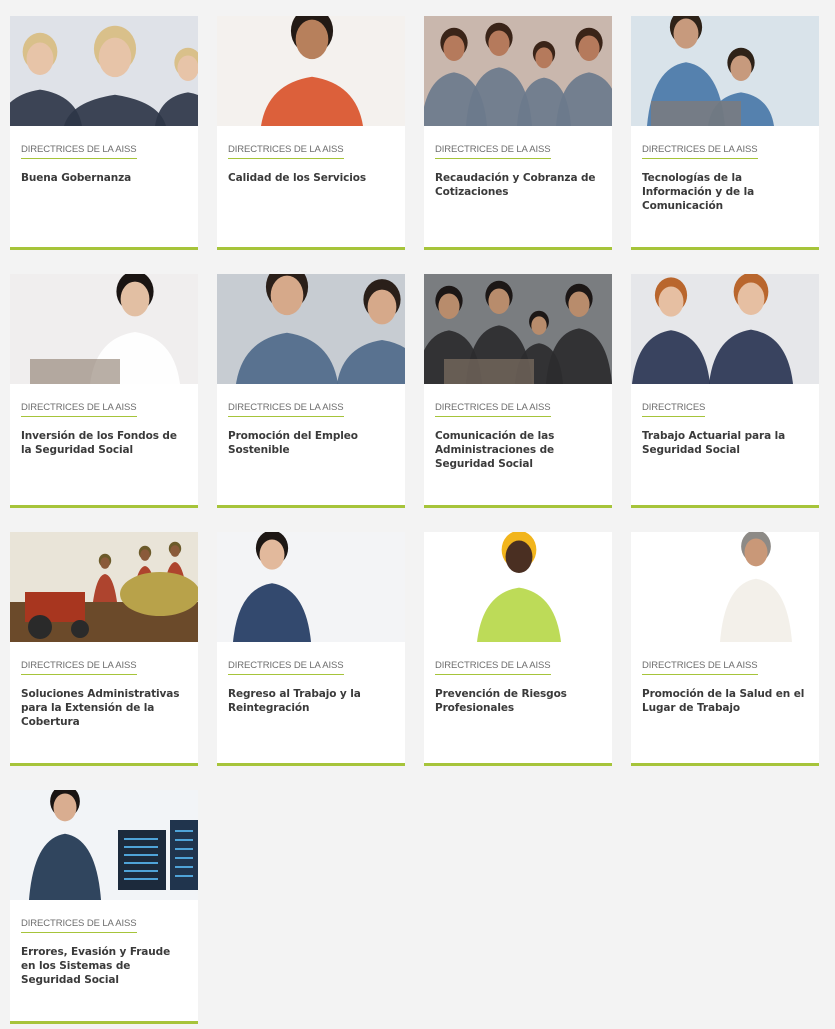  What do you see at coordinates (725, 71) in the screenshot?
I see `office-computer-photo` at bounding box center [725, 71].